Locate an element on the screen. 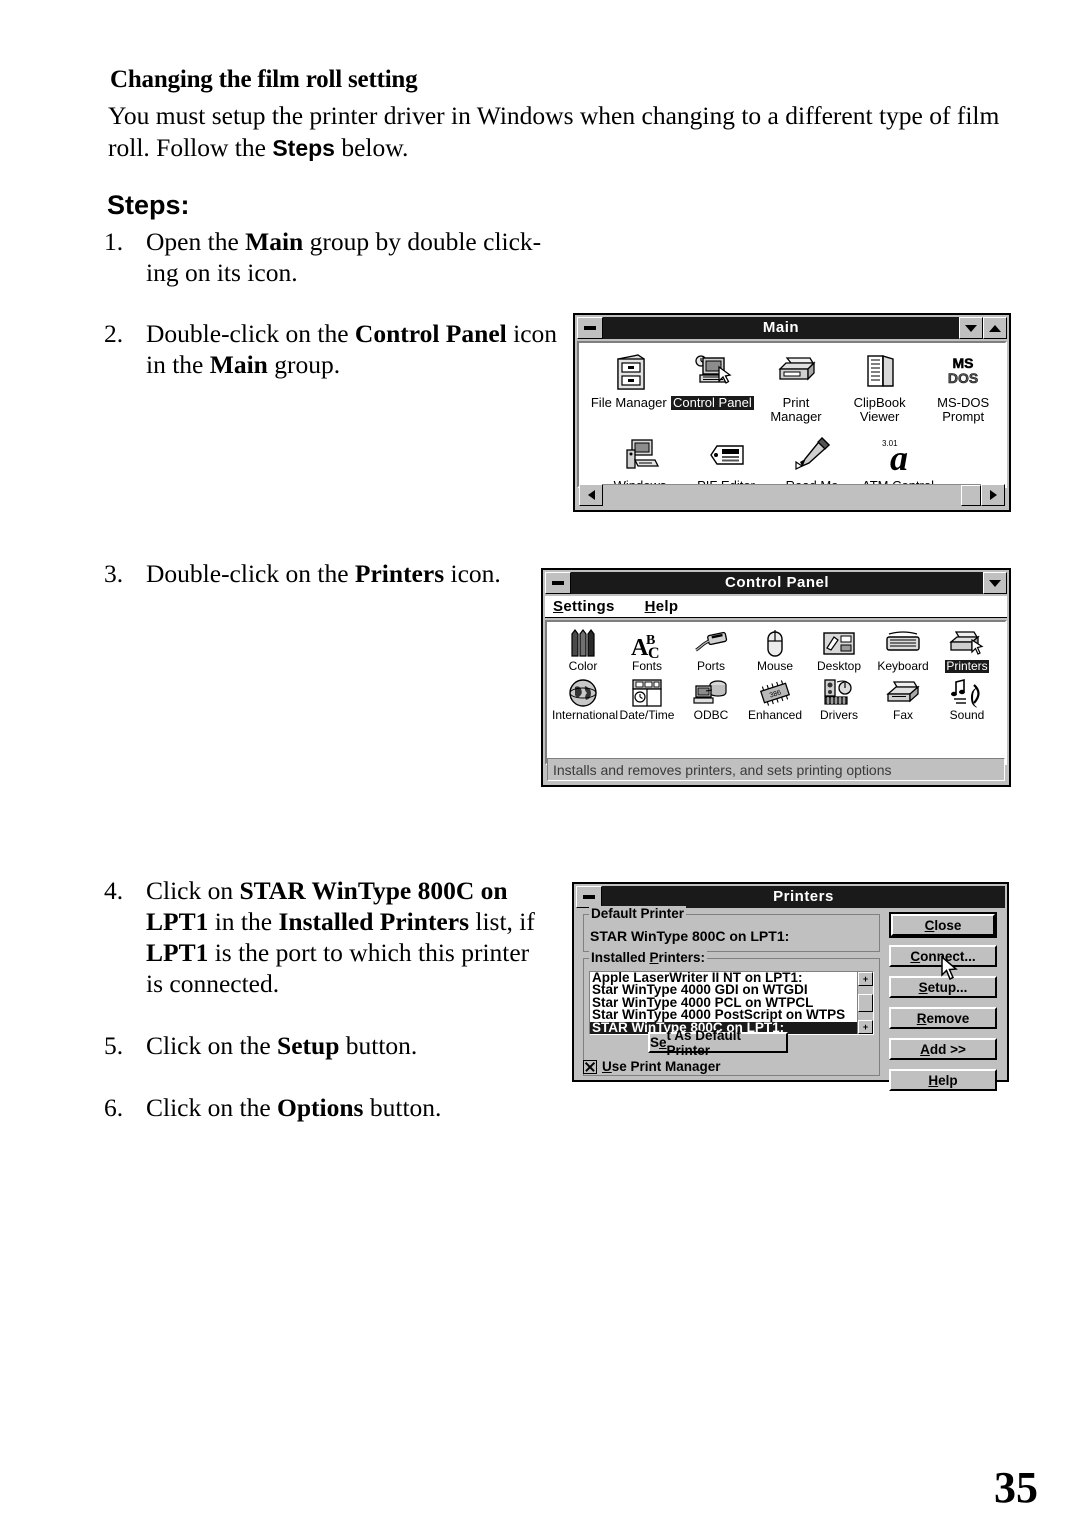  emphasis-run: Options is located at coordinates (320, 1107).